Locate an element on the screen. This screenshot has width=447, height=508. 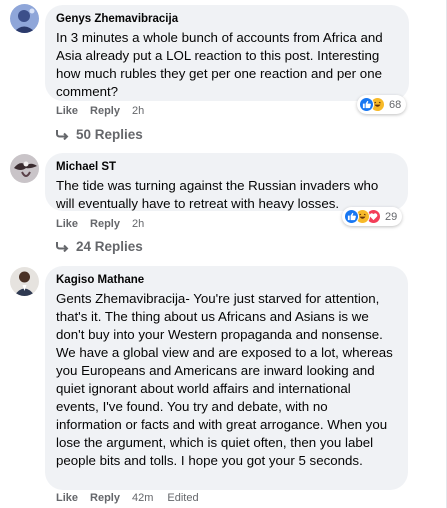
replies-count-label: 24 Replies is located at coordinates (109, 246).